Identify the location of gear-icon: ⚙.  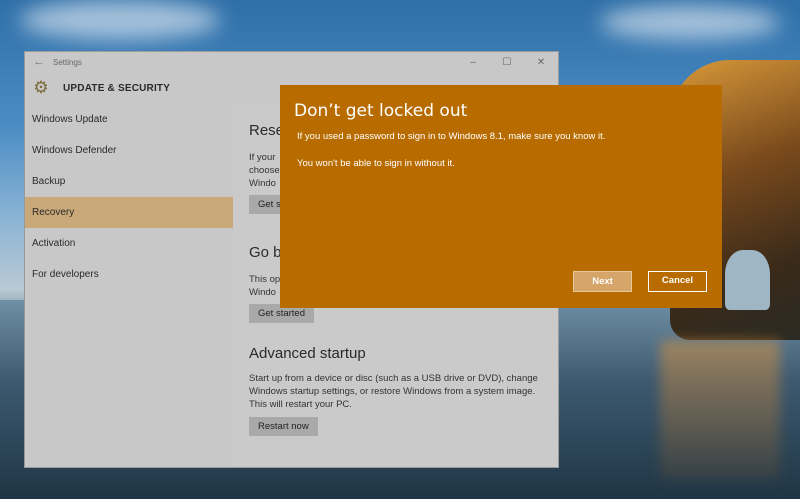
(41, 87).